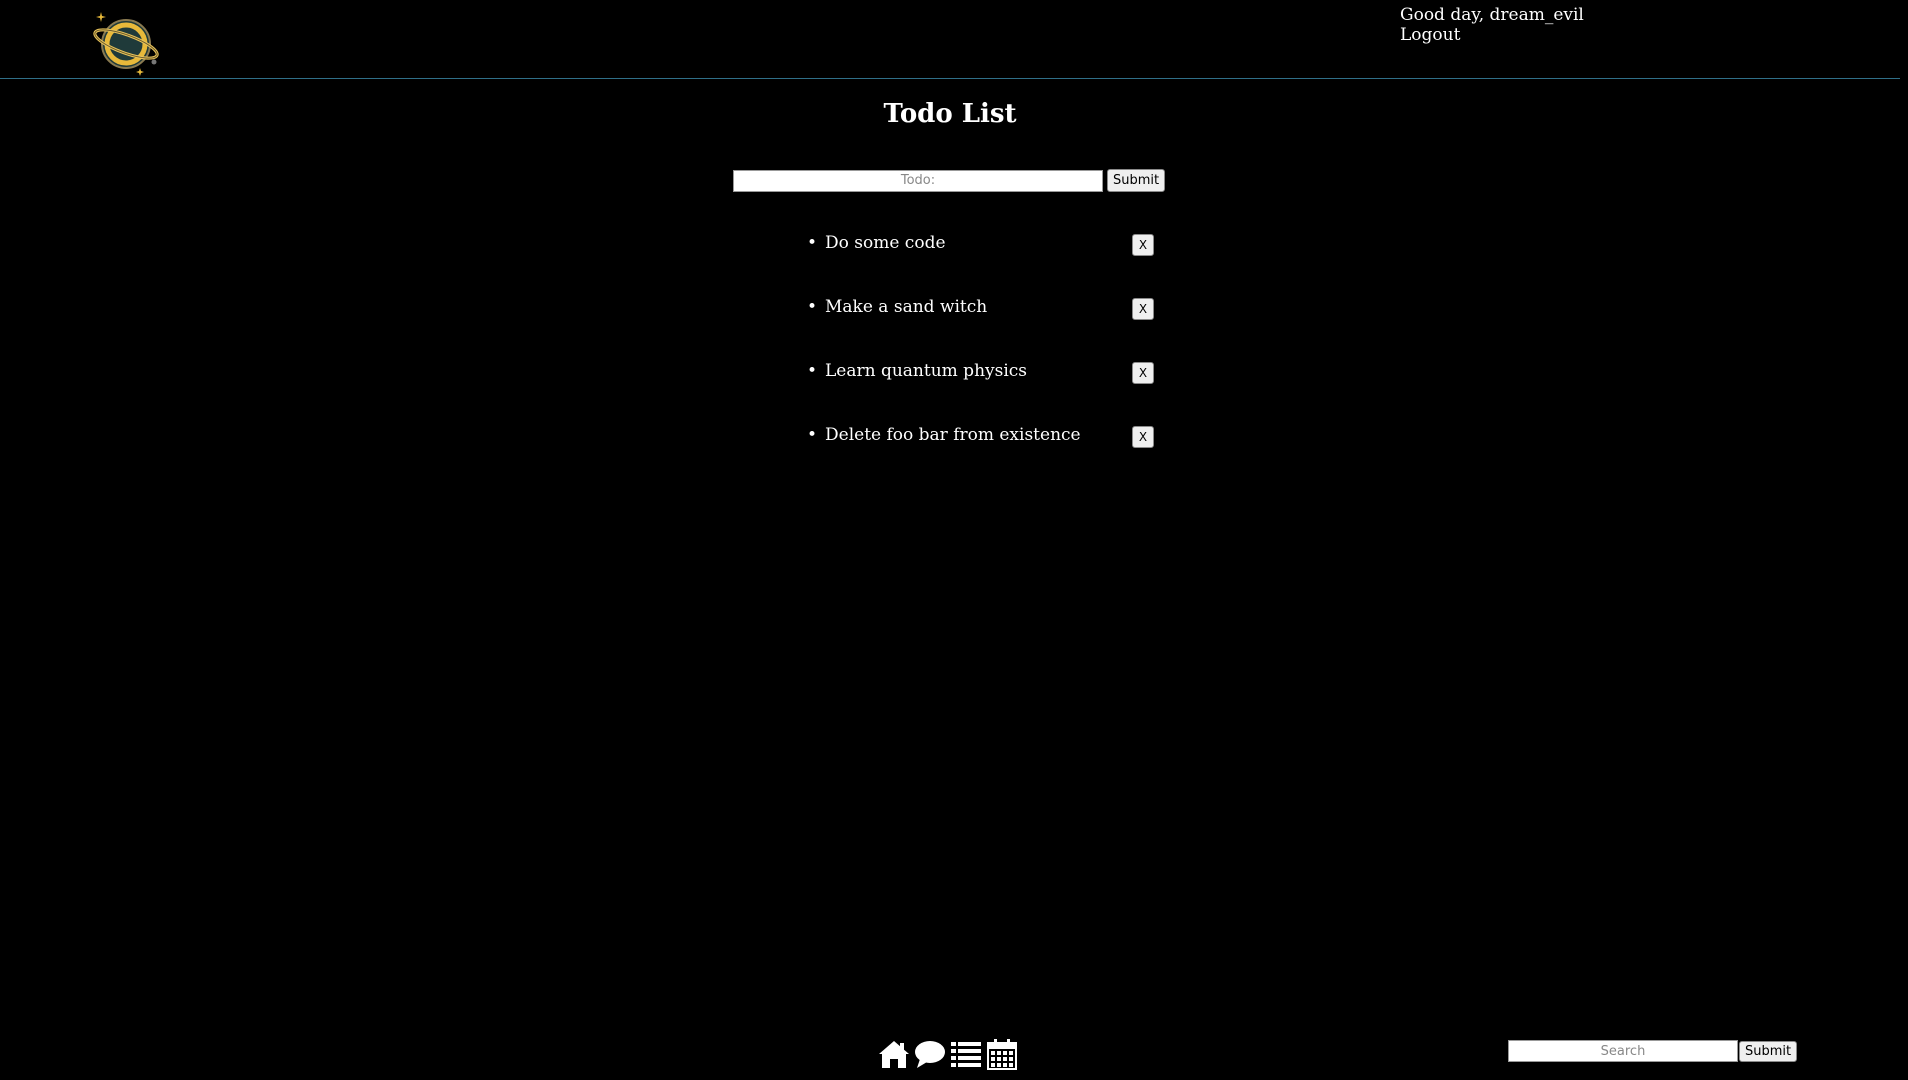 The width and height of the screenshot is (1908, 1080). I want to click on search-input, so click(1623, 1051).